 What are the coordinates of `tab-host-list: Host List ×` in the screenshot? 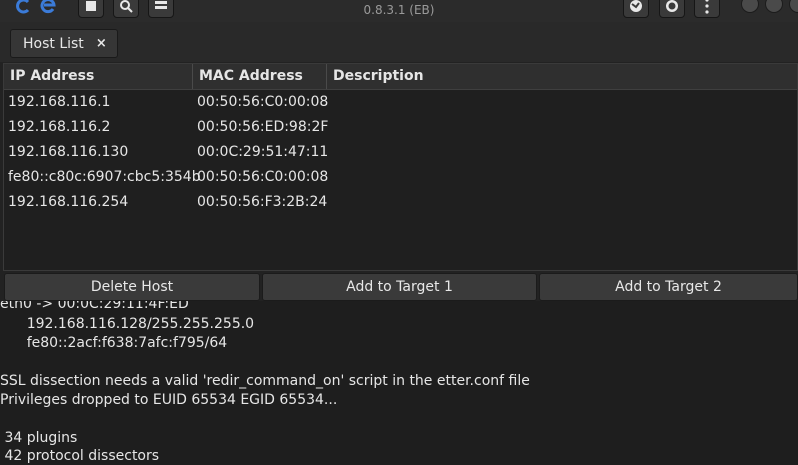 It's located at (64, 43).